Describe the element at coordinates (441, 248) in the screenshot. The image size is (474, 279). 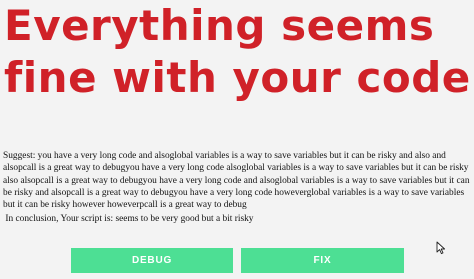
I see `mouse-pointer-icon` at that location.